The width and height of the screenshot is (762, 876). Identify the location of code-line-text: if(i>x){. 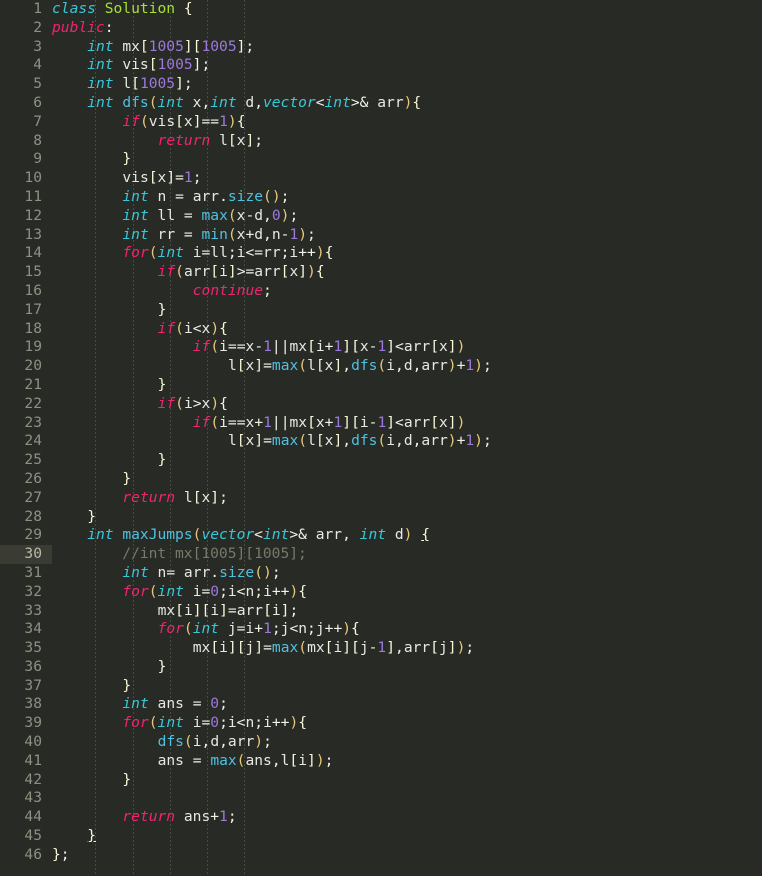
(407, 404).